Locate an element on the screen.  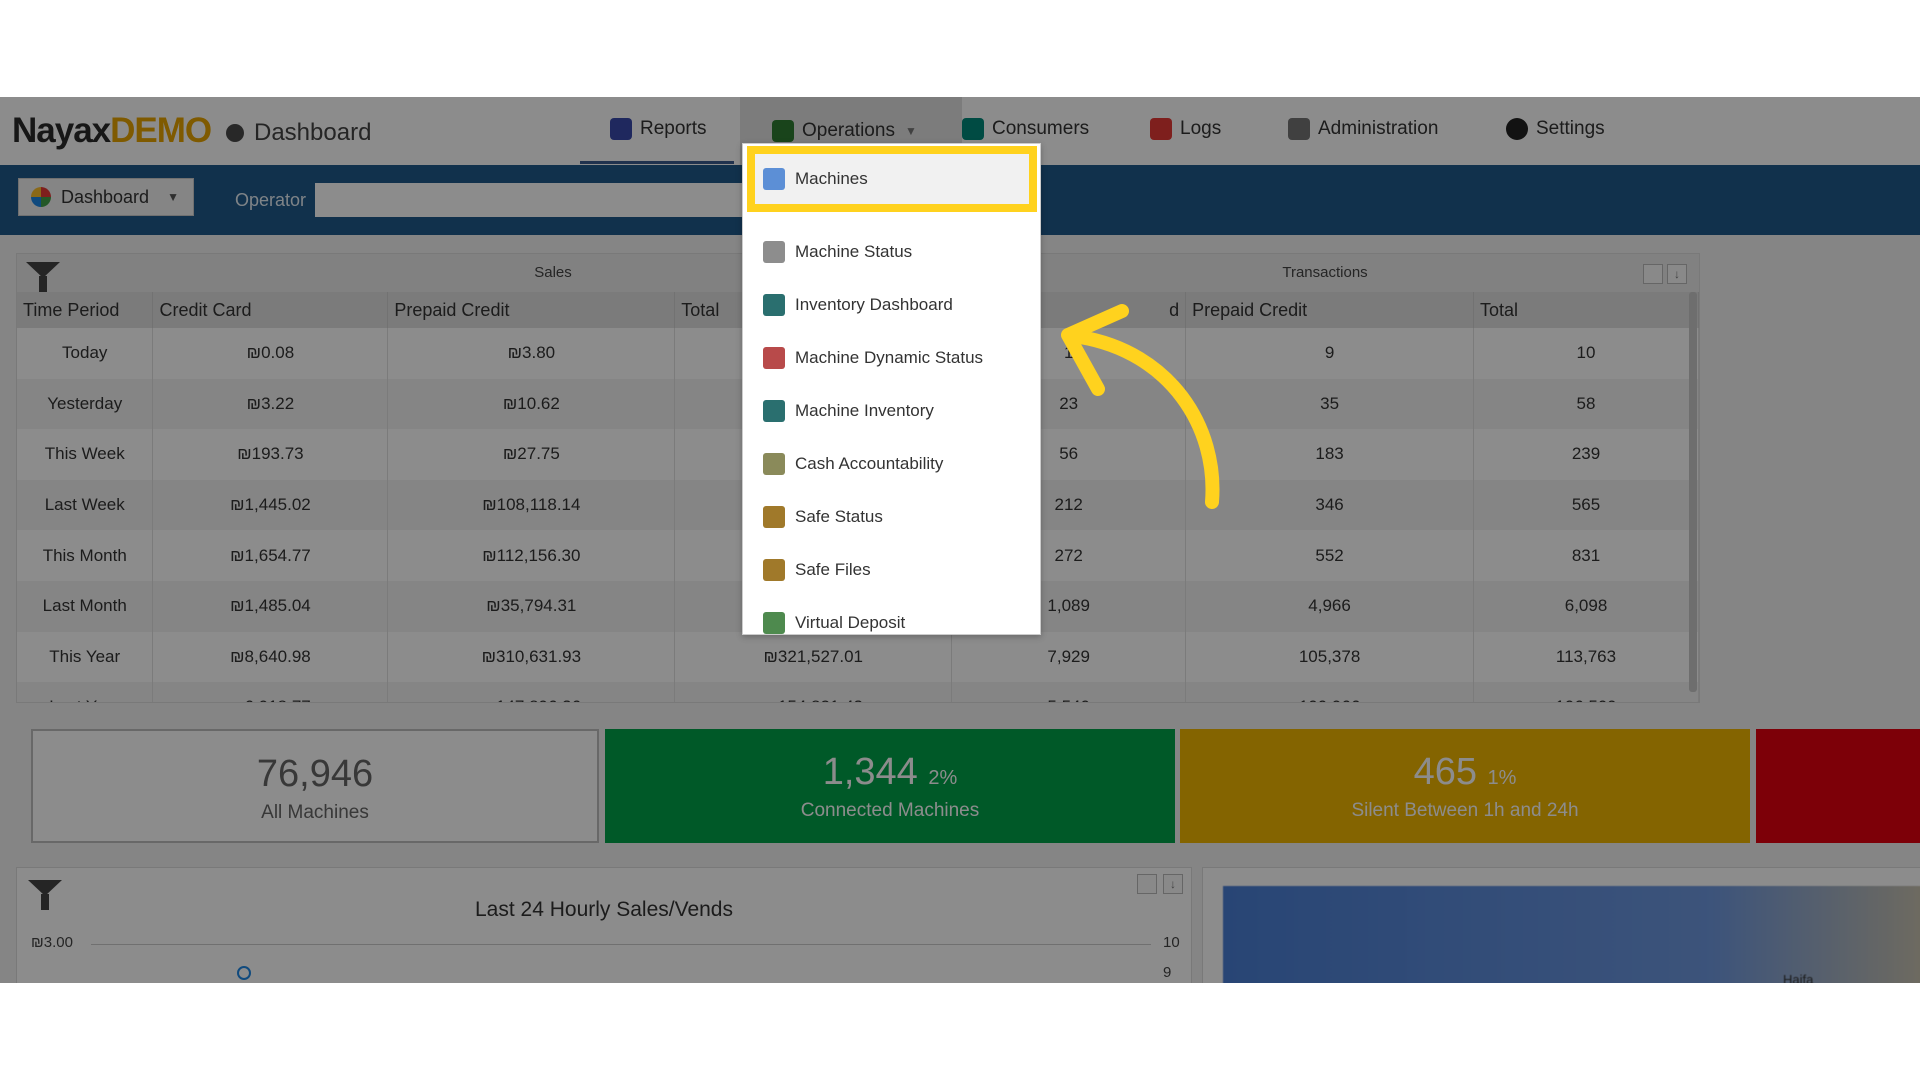
menu-item-cash-accountability: Cash Accountability is located at coordinates (891, 464).